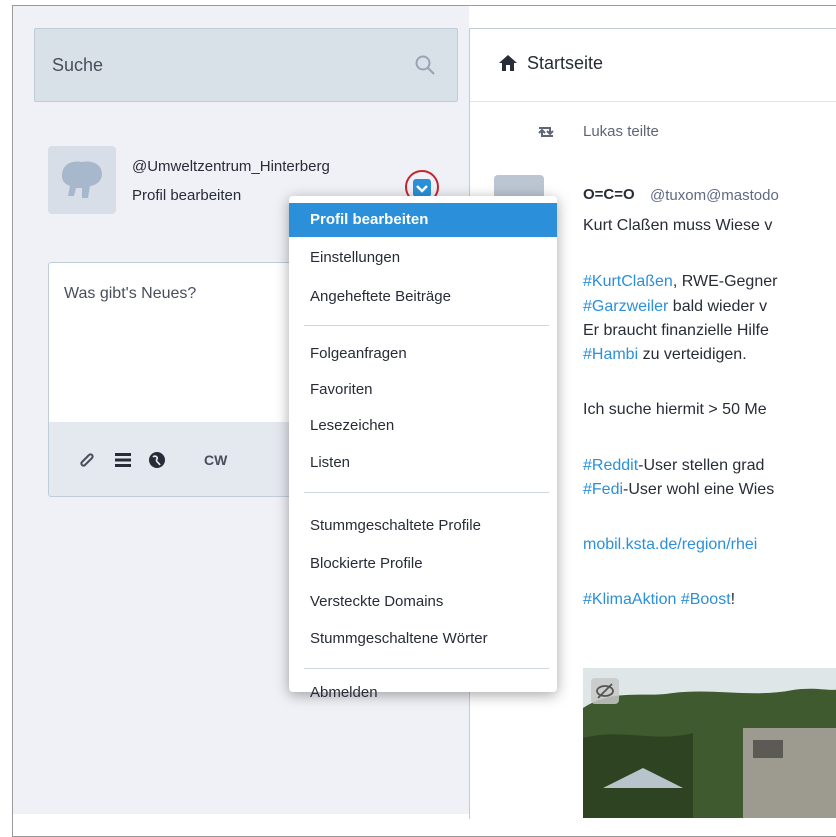  I want to click on post-media-image, so click(709, 743).